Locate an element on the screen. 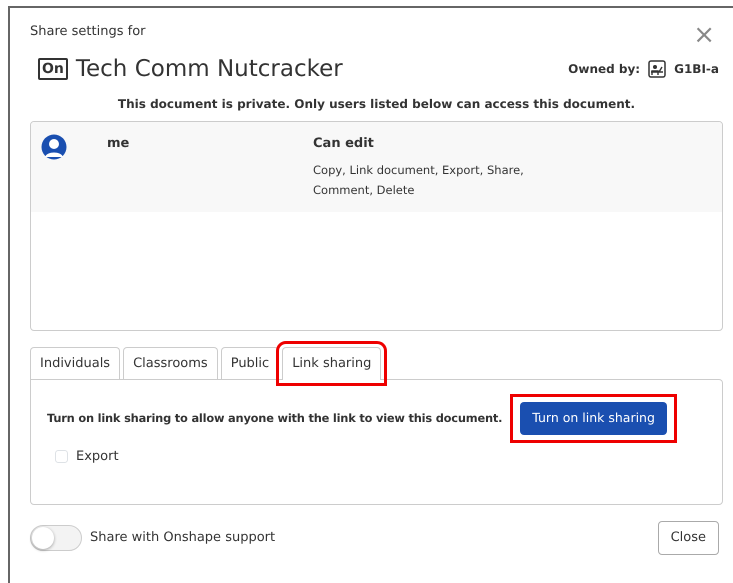 This screenshot has width=733, height=583. logo-icon: On is located at coordinates (53, 69).